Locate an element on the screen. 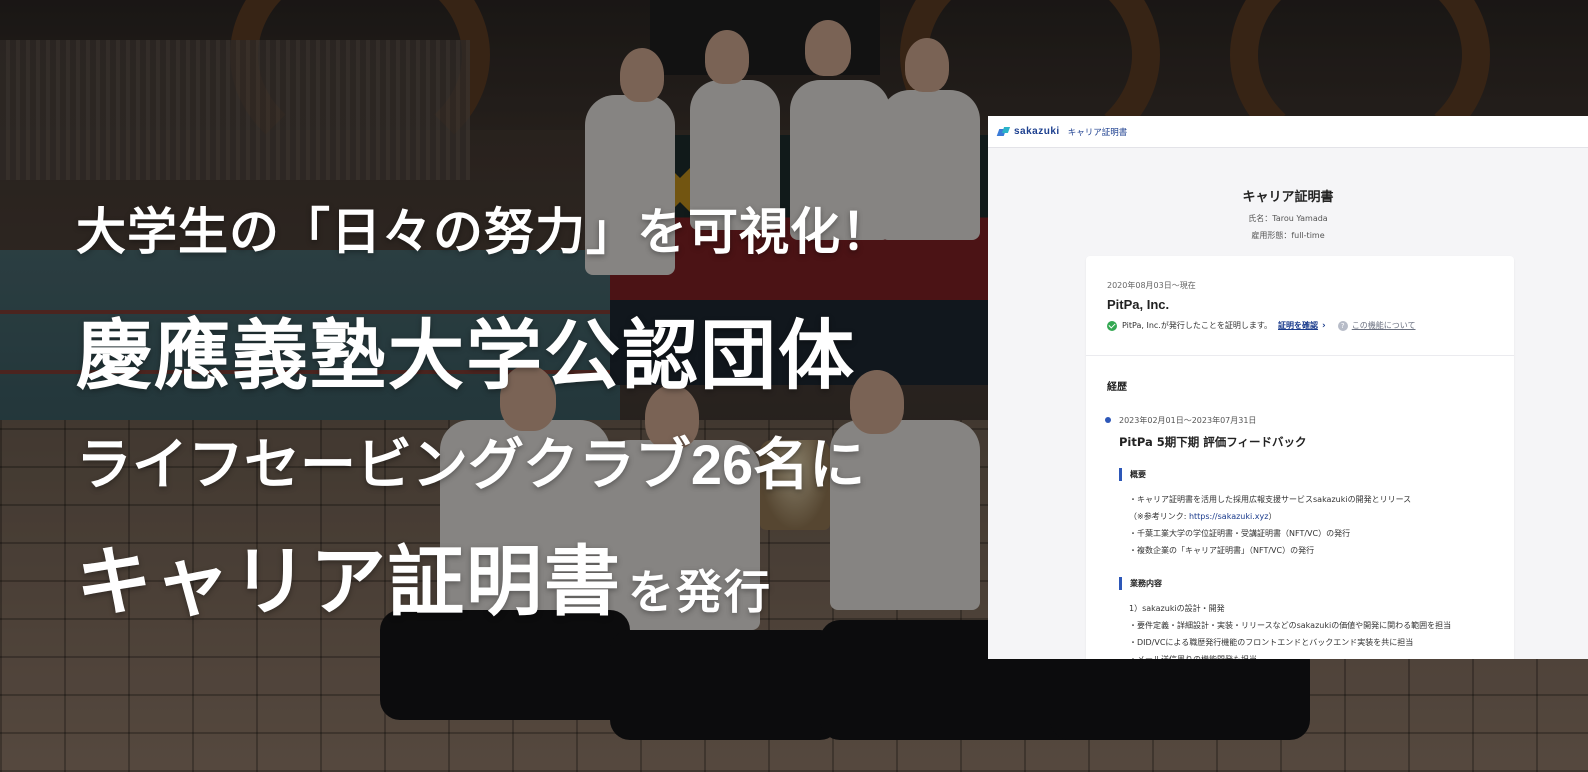  timeline-dot-icon is located at coordinates (1108, 420).